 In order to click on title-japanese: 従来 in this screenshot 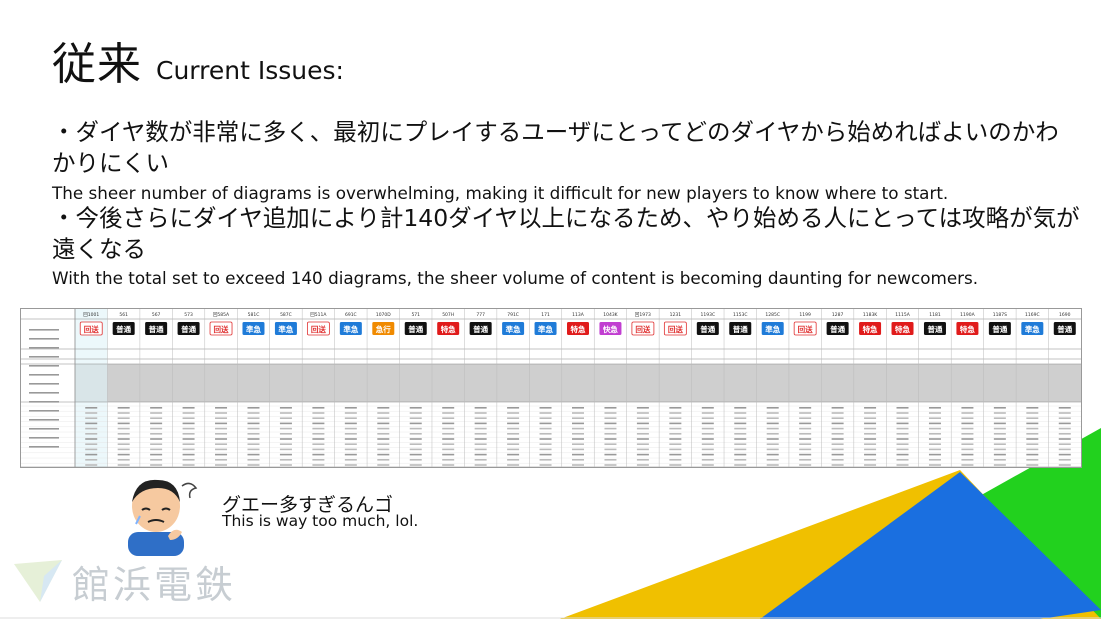, I will do `click(97, 64)`.